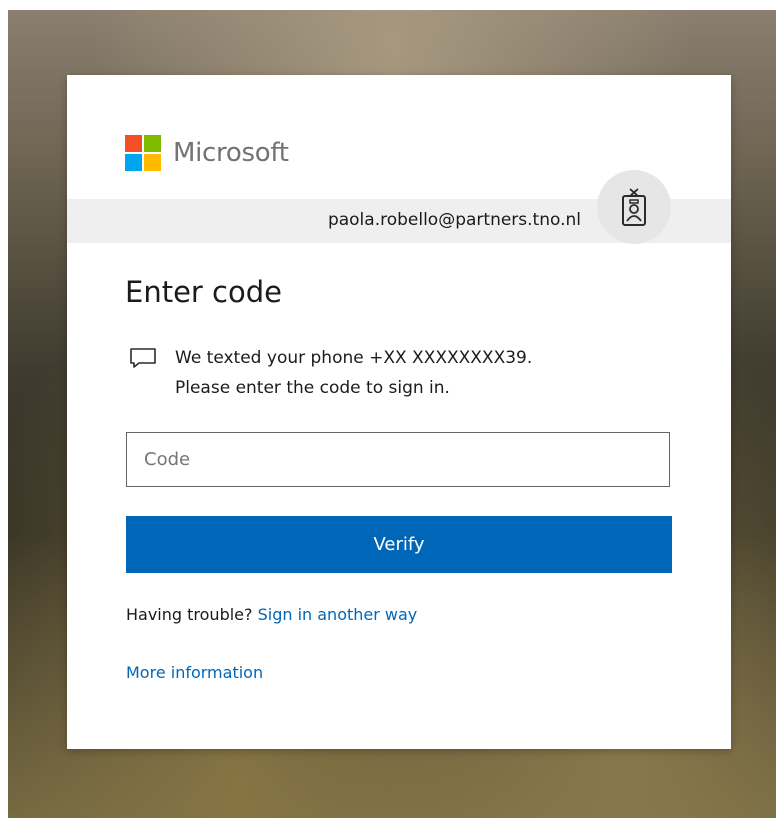 The height and width of the screenshot is (818, 776). I want to click on trouble-row: Having trouble? Sign in another way, so click(271, 614).